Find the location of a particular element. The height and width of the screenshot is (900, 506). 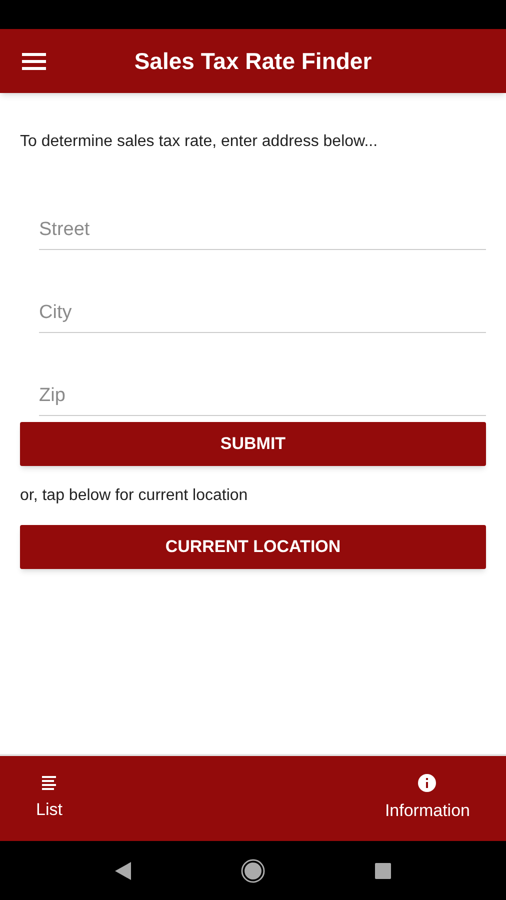

menu-button is located at coordinates (35, 61).